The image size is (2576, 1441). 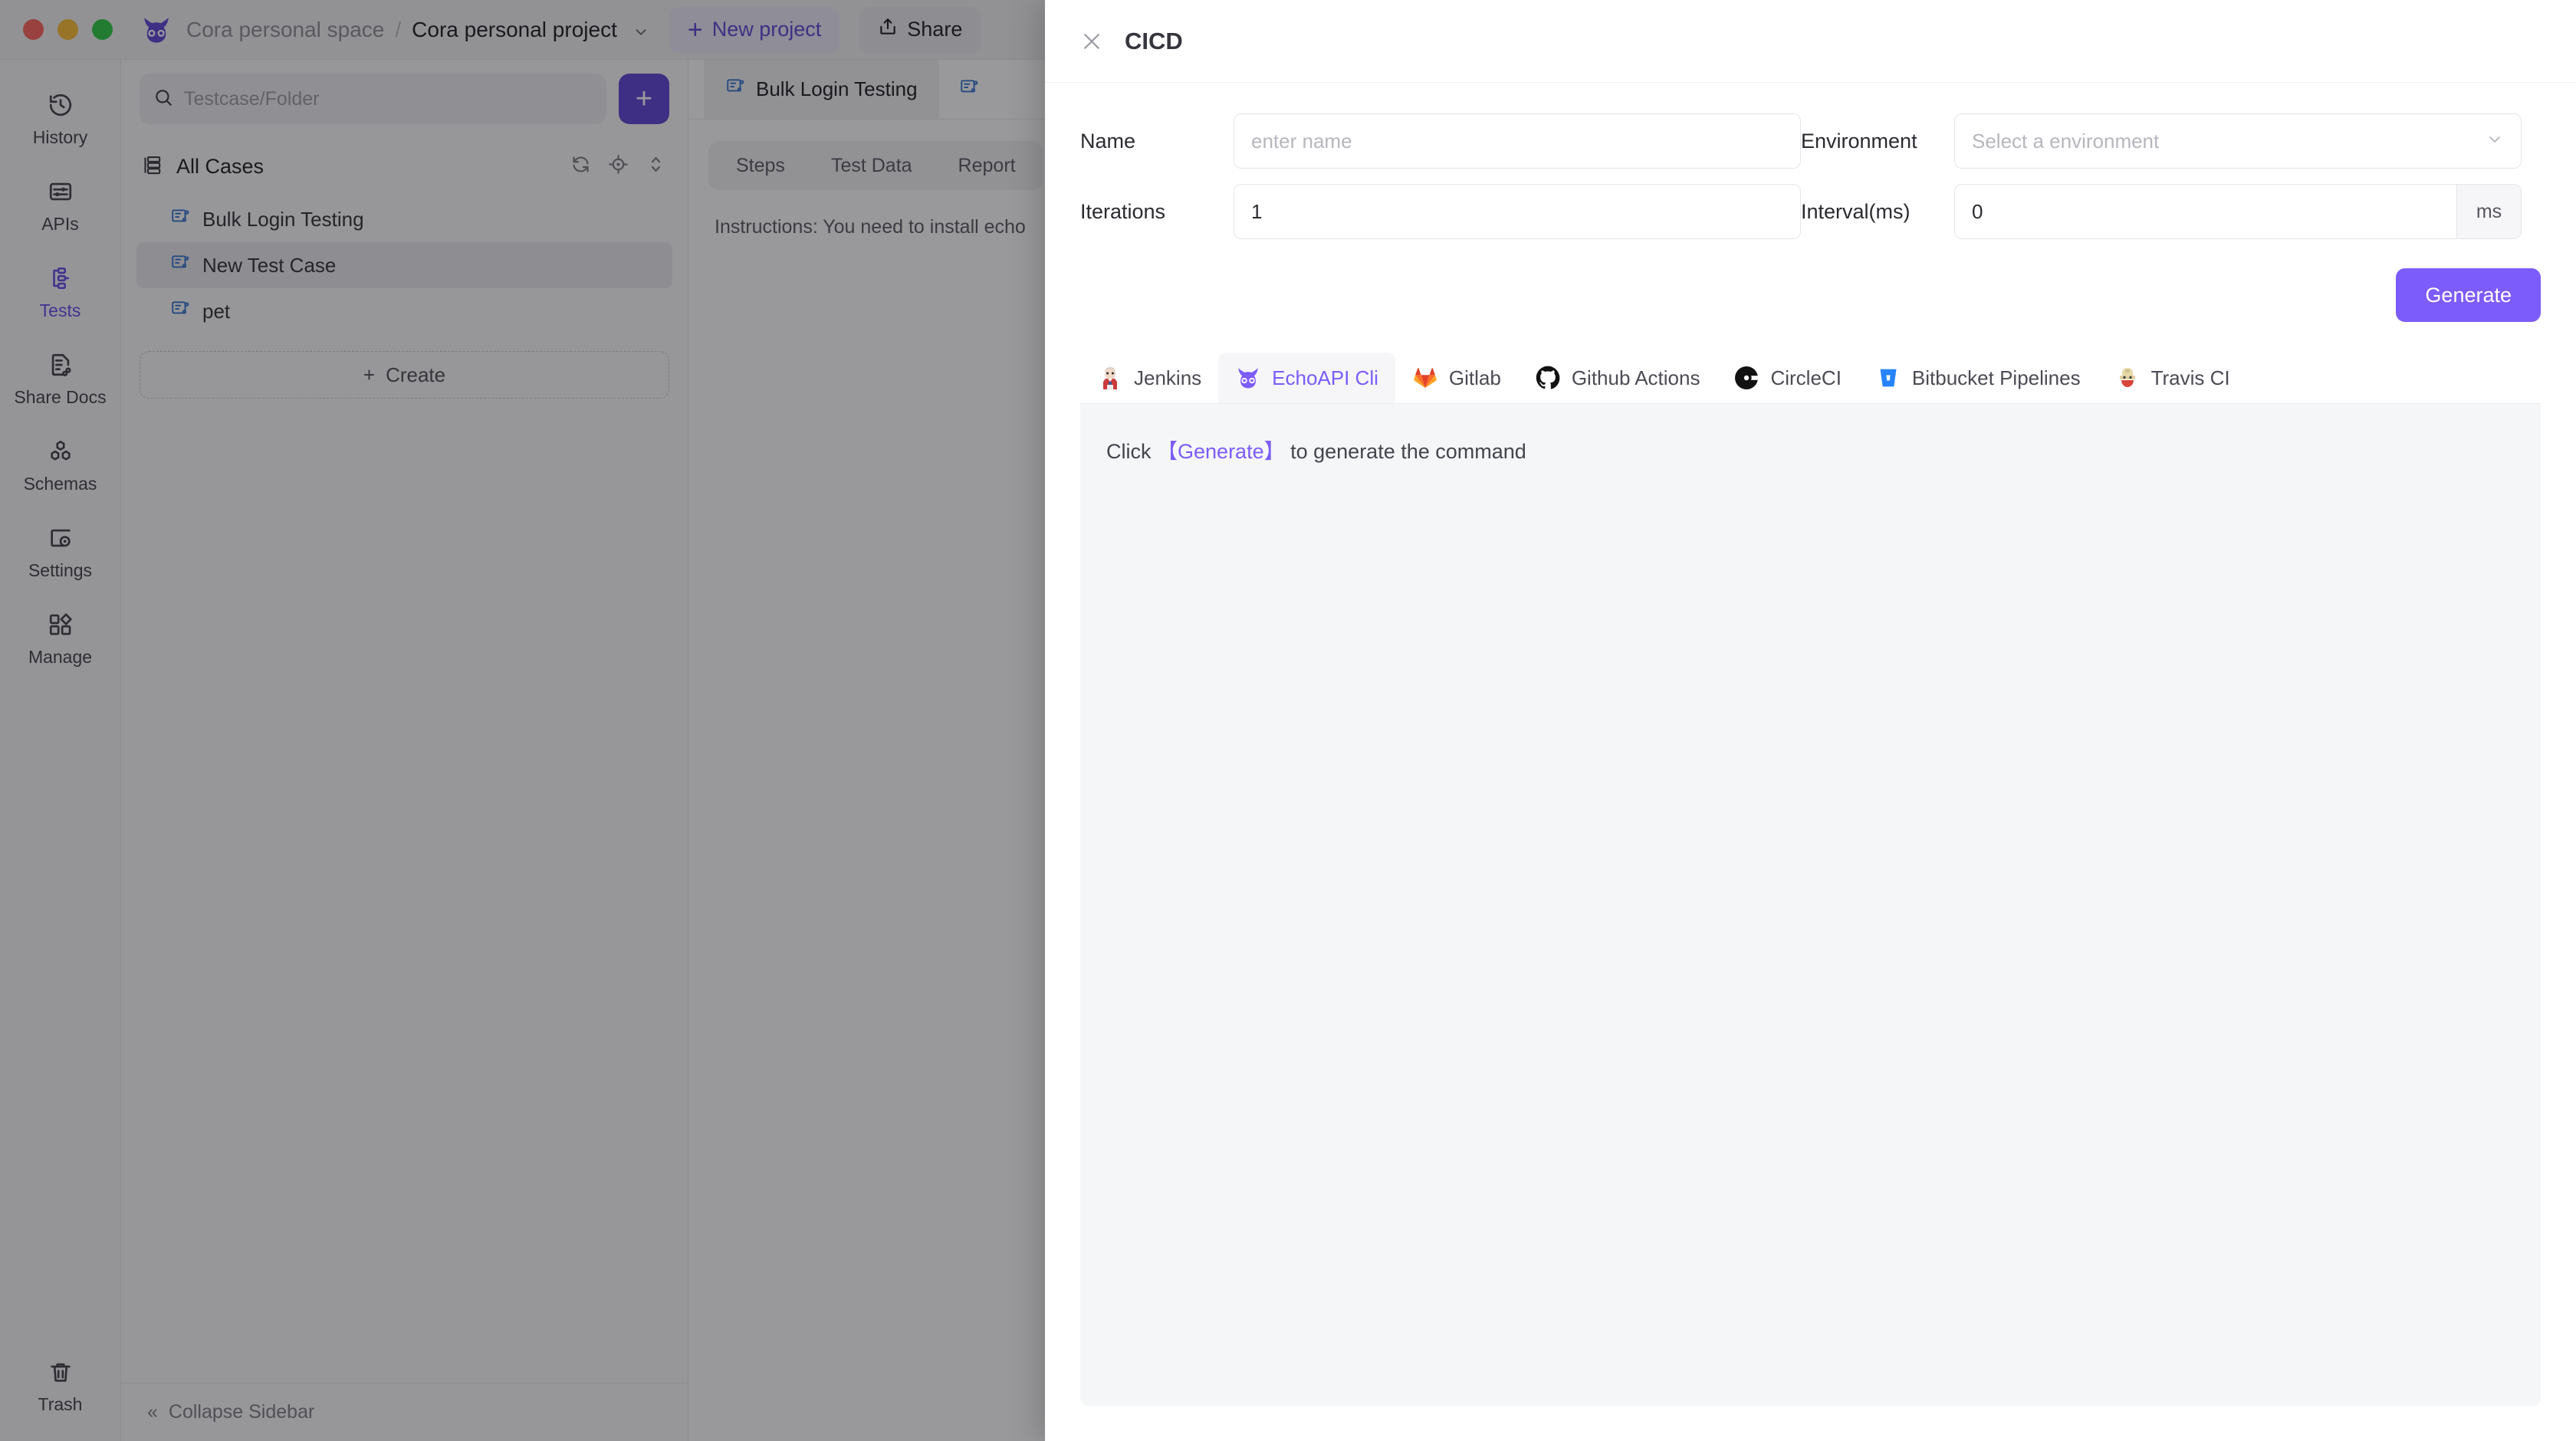 I want to click on name-input, so click(x=1517, y=141).